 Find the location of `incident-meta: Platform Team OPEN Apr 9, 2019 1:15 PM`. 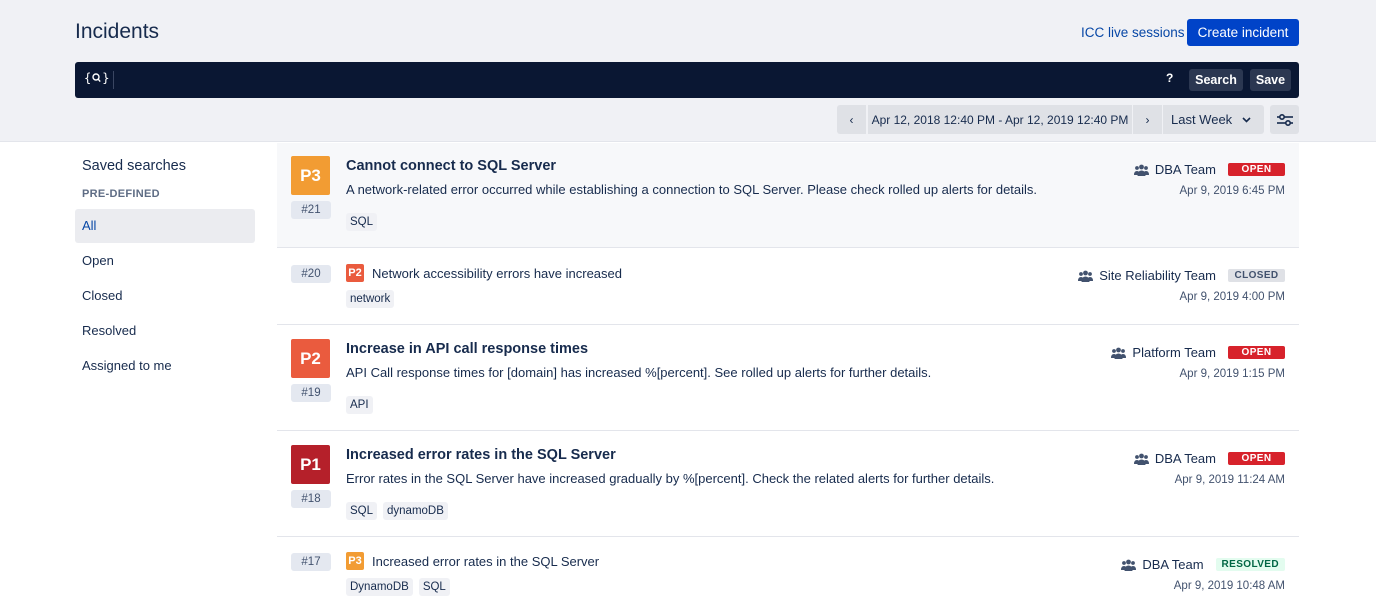

incident-meta: Platform Team OPEN Apr 9, 2019 1:15 PM is located at coordinates (1198, 362).